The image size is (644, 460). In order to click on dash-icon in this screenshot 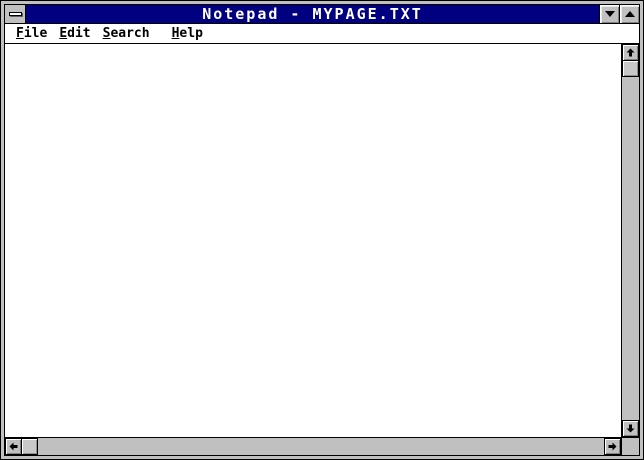, I will do `click(15, 14)`.